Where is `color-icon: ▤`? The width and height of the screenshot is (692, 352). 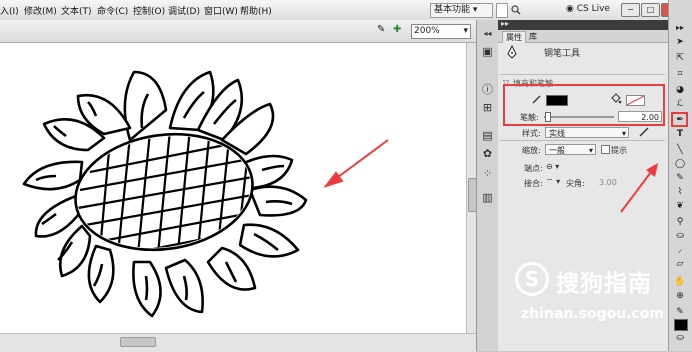
color-icon: ▤ is located at coordinates (487, 135).